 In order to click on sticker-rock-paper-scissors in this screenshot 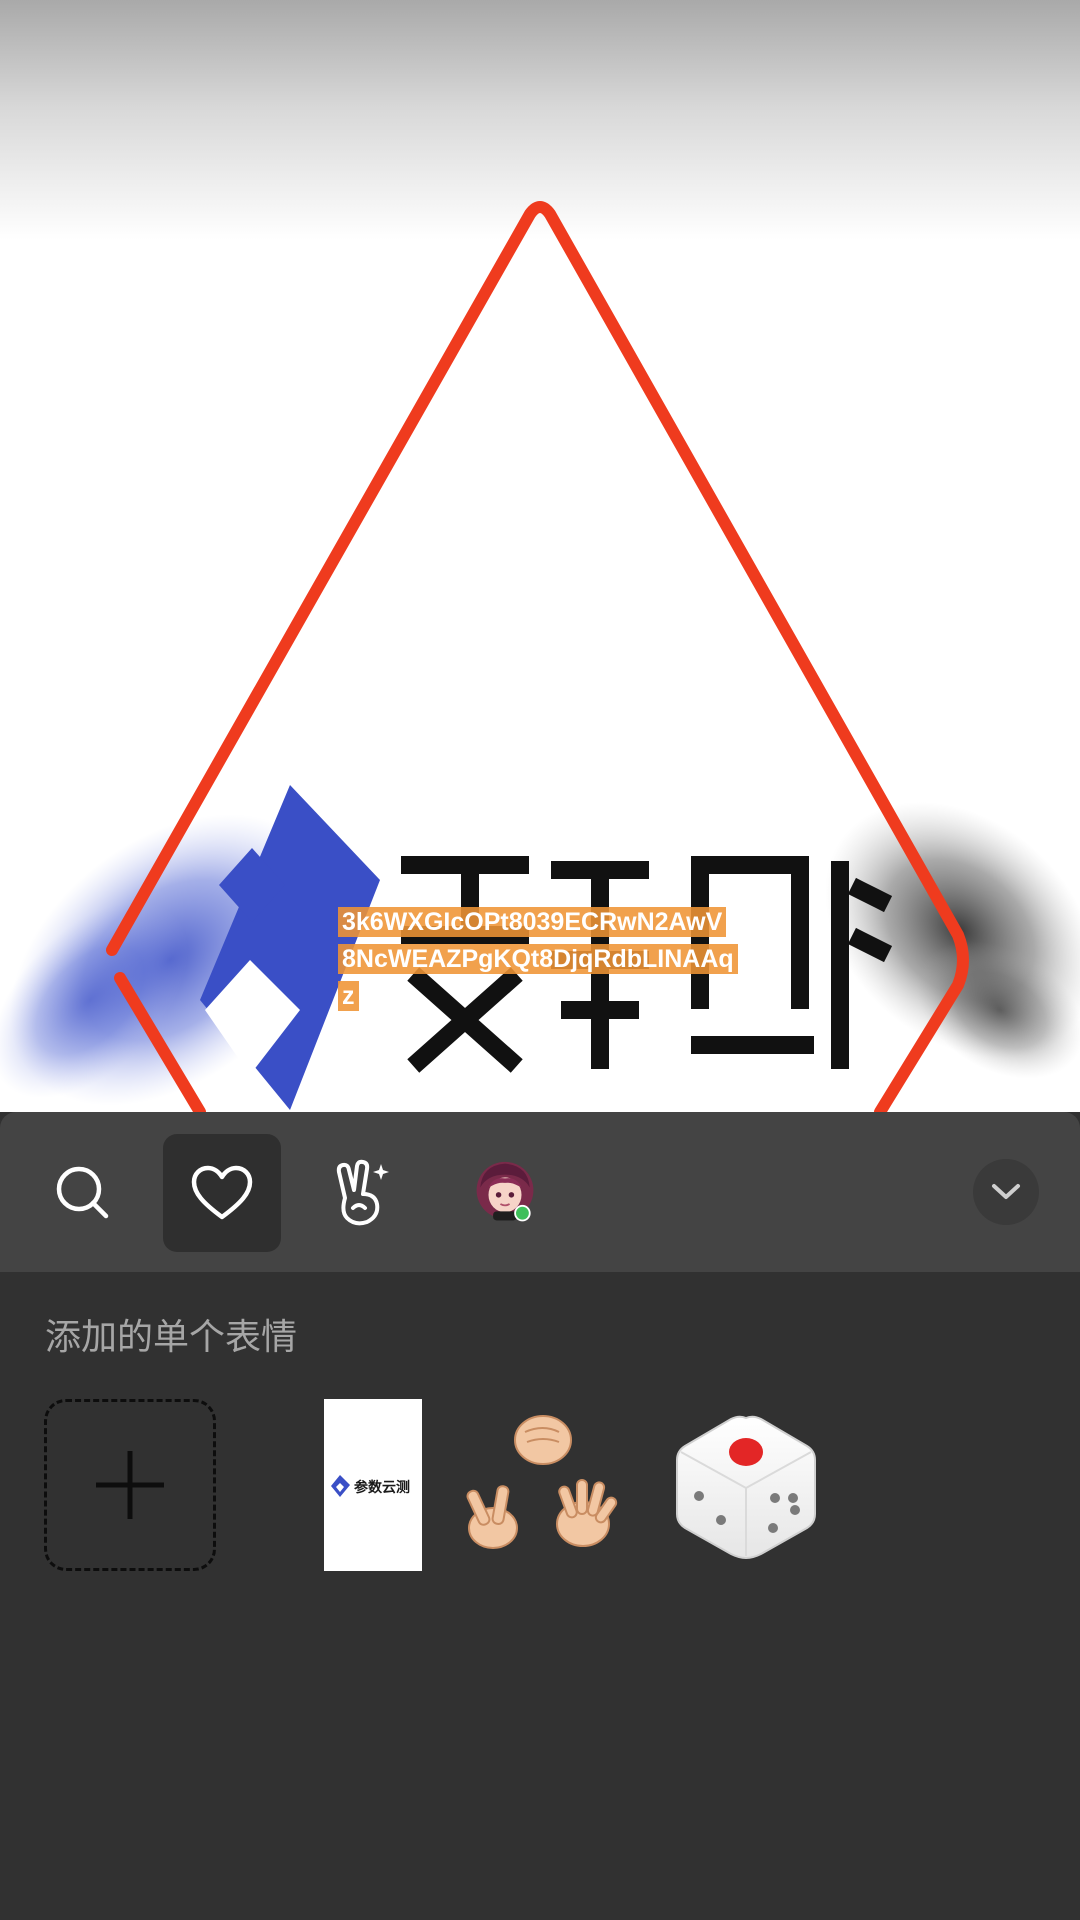, I will do `click(541, 1485)`.